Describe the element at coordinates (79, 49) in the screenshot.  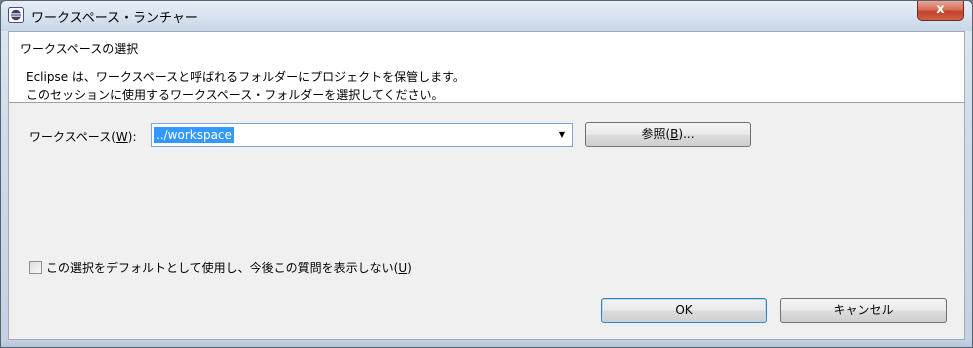
I see `dialog-heading: ワークスペースの選択` at that location.